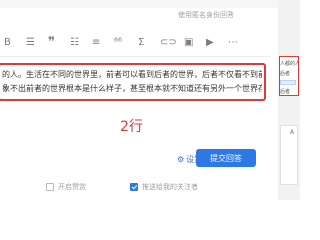 Image resolution: width=320 pixels, height=240 pixels. Describe the element at coordinates (135, 56) in the screenshot. I see `toolbar-divider` at that location.